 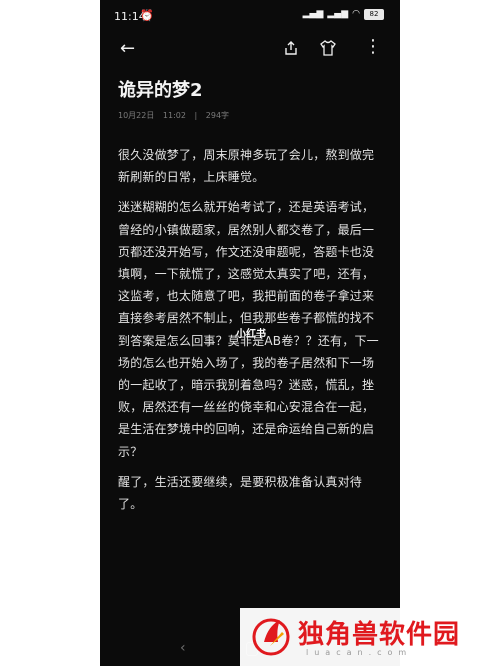 What do you see at coordinates (356, 14) in the screenshot?
I see `wifi-icon: ◠` at bounding box center [356, 14].